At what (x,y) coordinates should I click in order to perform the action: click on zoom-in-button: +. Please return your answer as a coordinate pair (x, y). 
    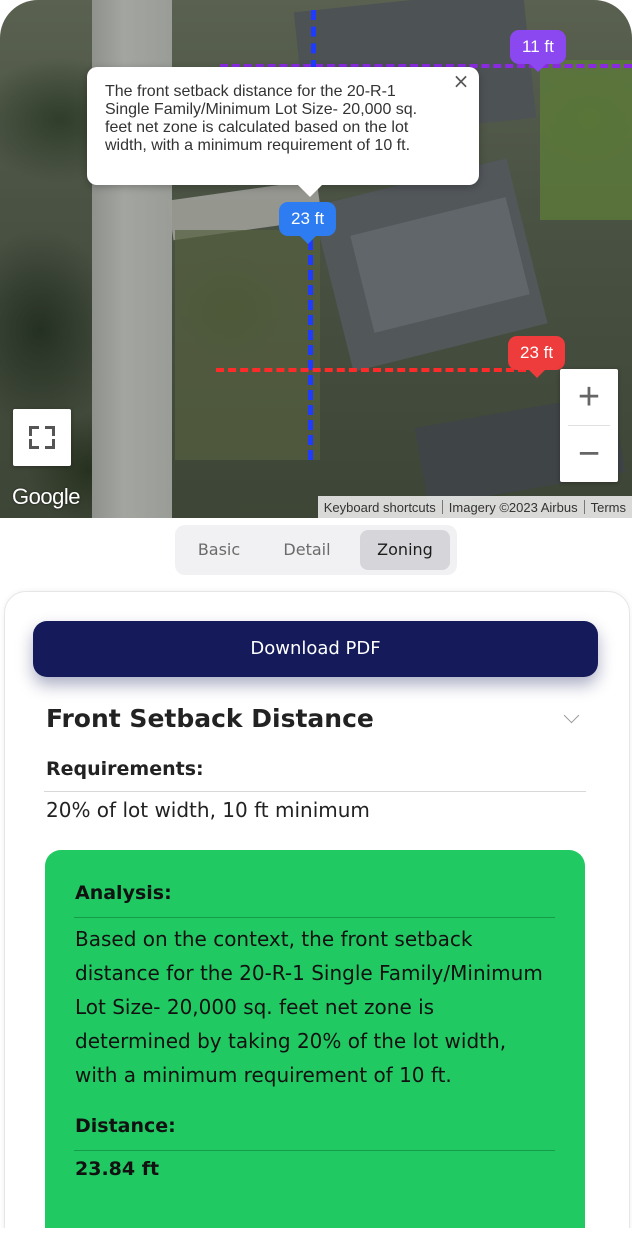
    Looking at the image, I should click on (589, 397).